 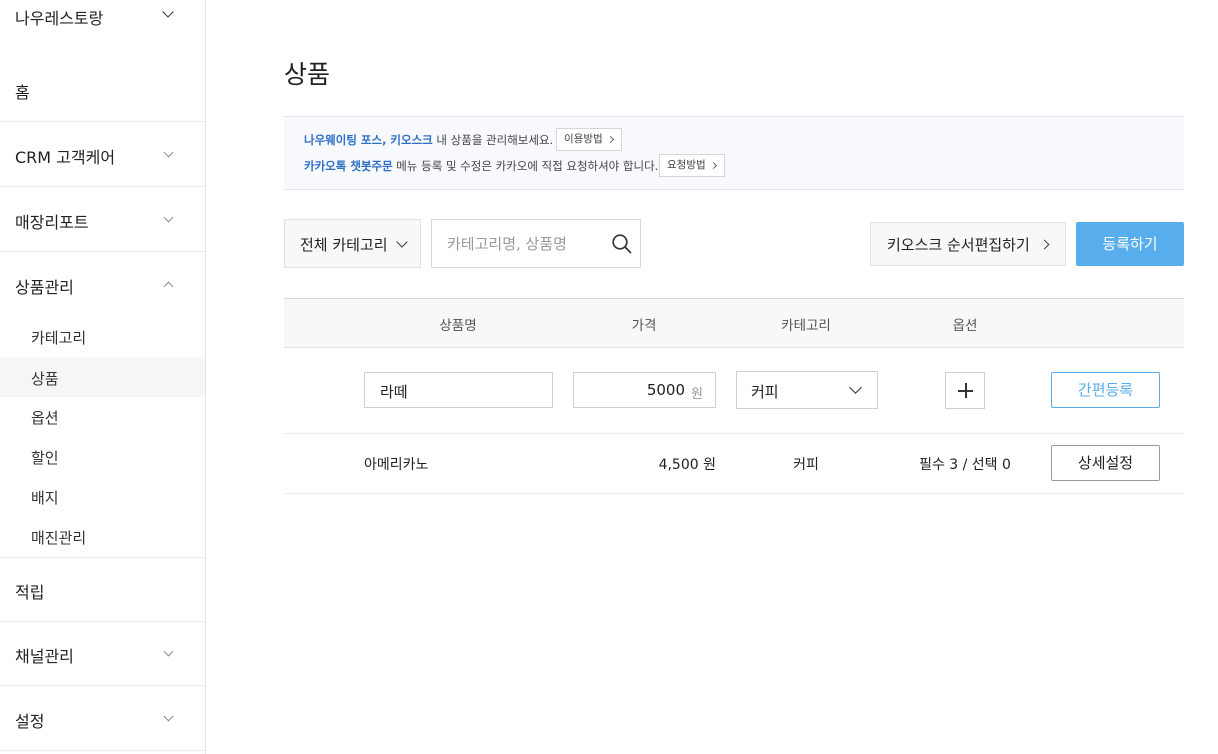 What do you see at coordinates (394, 392) in the screenshot?
I see `product-name-value: 라떼` at bounding box center [394, 392].